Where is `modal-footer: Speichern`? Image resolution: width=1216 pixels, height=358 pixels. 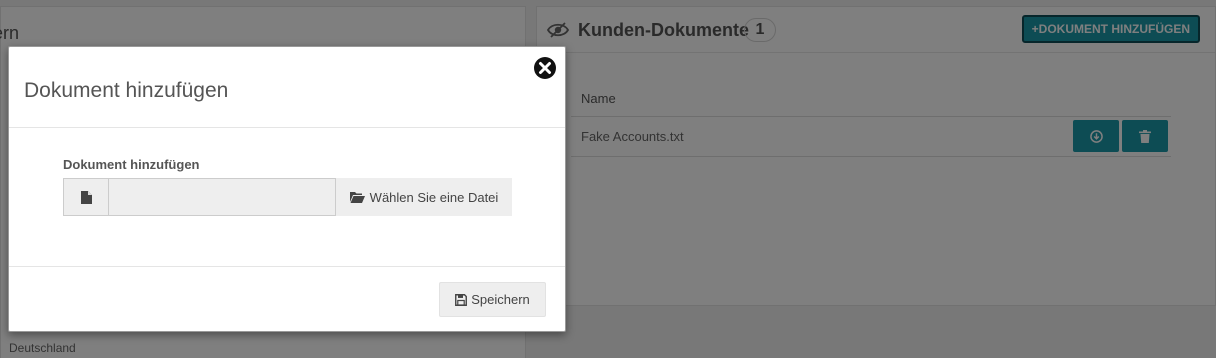 modal-footer: Speichern is located at coordinates (287, 299).